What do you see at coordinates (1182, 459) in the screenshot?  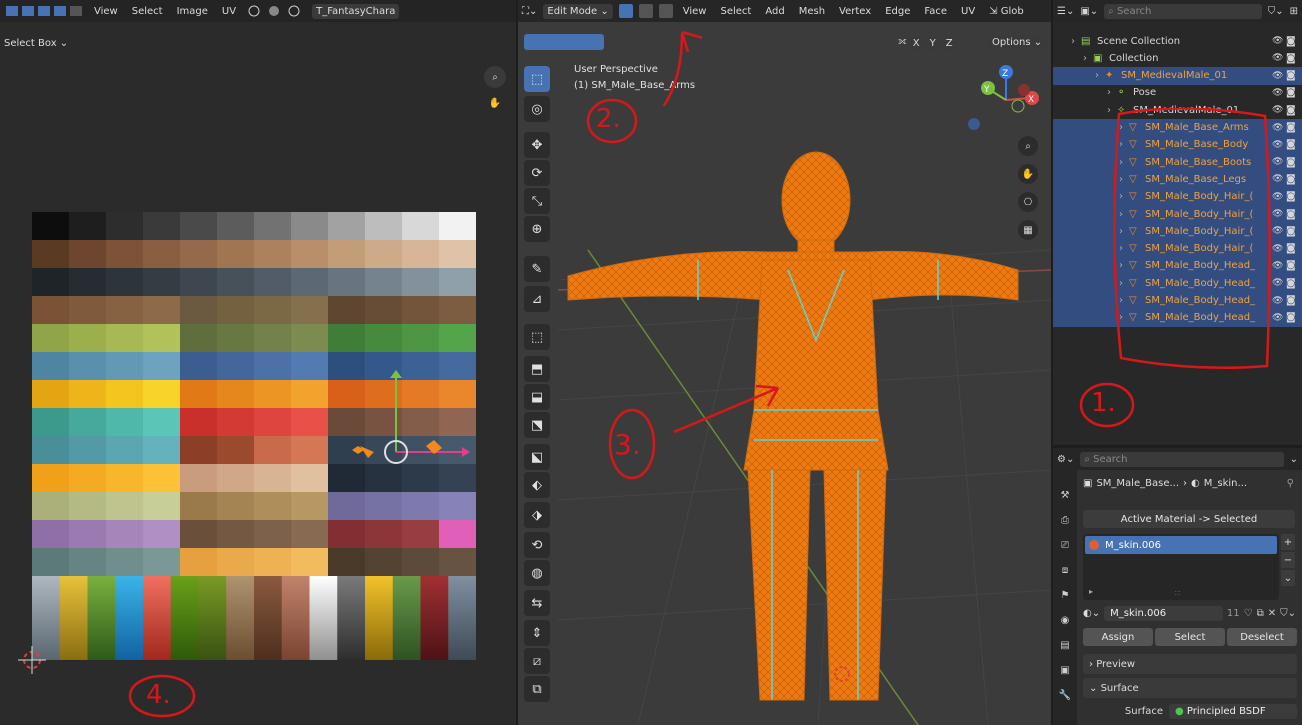 I see `properties-search: ⌕ Search` at bounding box center [1182, 459].